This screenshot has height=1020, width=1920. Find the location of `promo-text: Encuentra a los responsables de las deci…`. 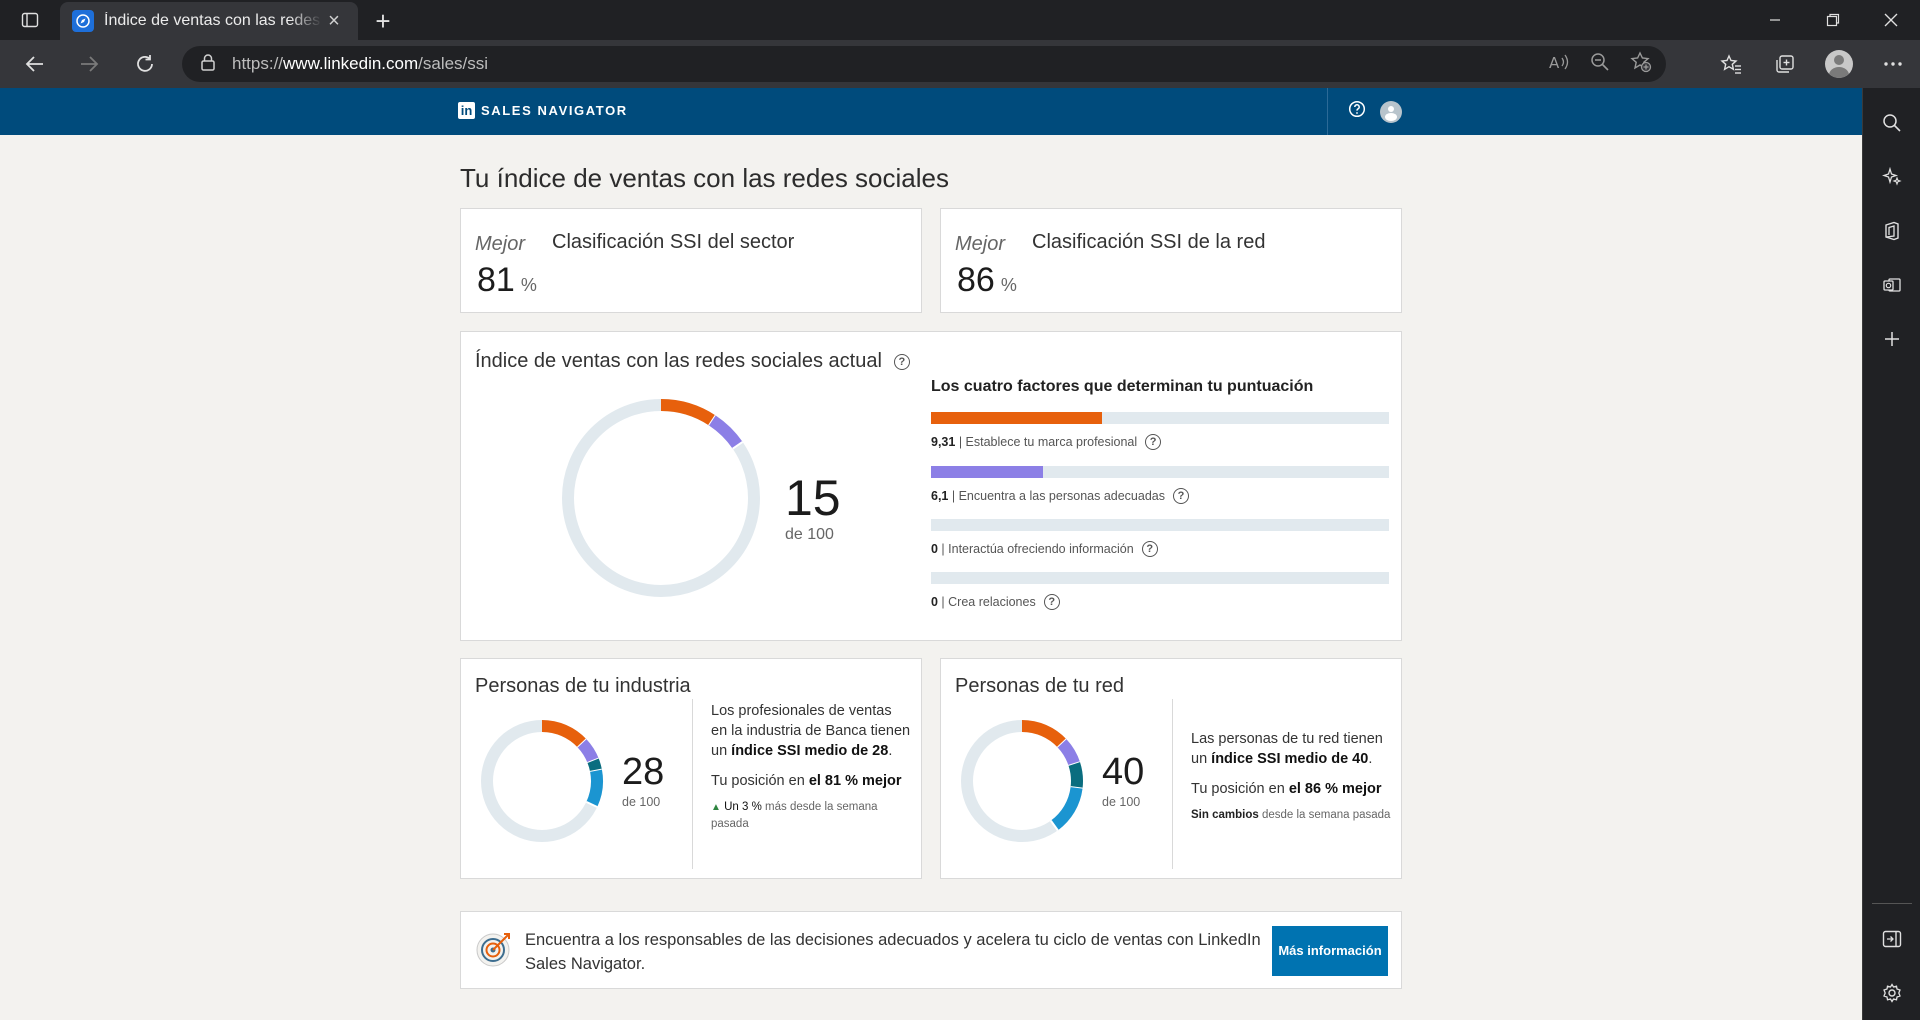

promo-text: Encuentra a los responsables de las deci… is located at coordinates (893, 952).